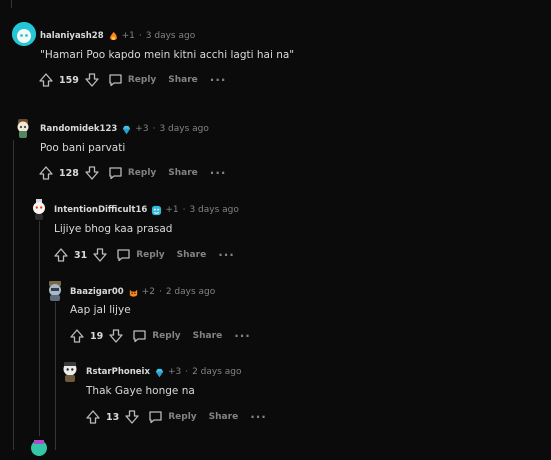 This screenshot has height=460, width=551. Describe the element at coordinates (156, 210) in the screenshot. I see `face-badge-icon` at that location.